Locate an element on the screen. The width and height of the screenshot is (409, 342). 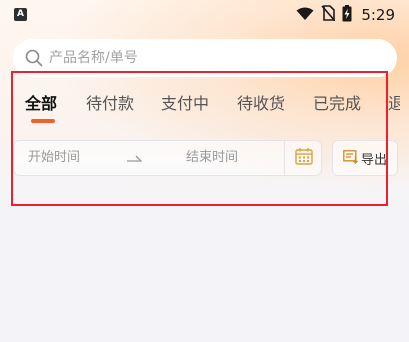
battery-charging-icon is located at coordinates (347, 15).